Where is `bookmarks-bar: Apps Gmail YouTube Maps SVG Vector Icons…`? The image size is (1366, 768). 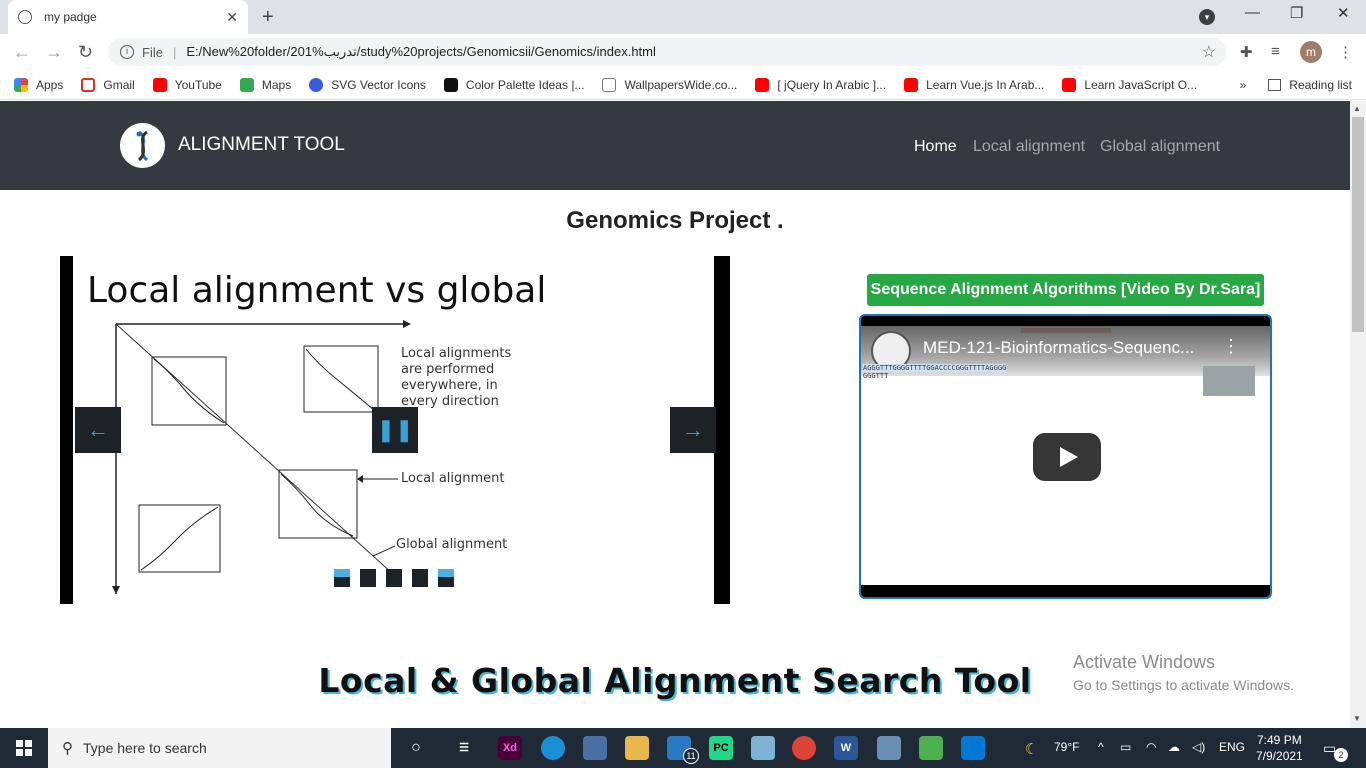 bookmarks-bar: Apps Gmail YouTube Maps SVG Vector Icons… is located at coordinates (683, 85).